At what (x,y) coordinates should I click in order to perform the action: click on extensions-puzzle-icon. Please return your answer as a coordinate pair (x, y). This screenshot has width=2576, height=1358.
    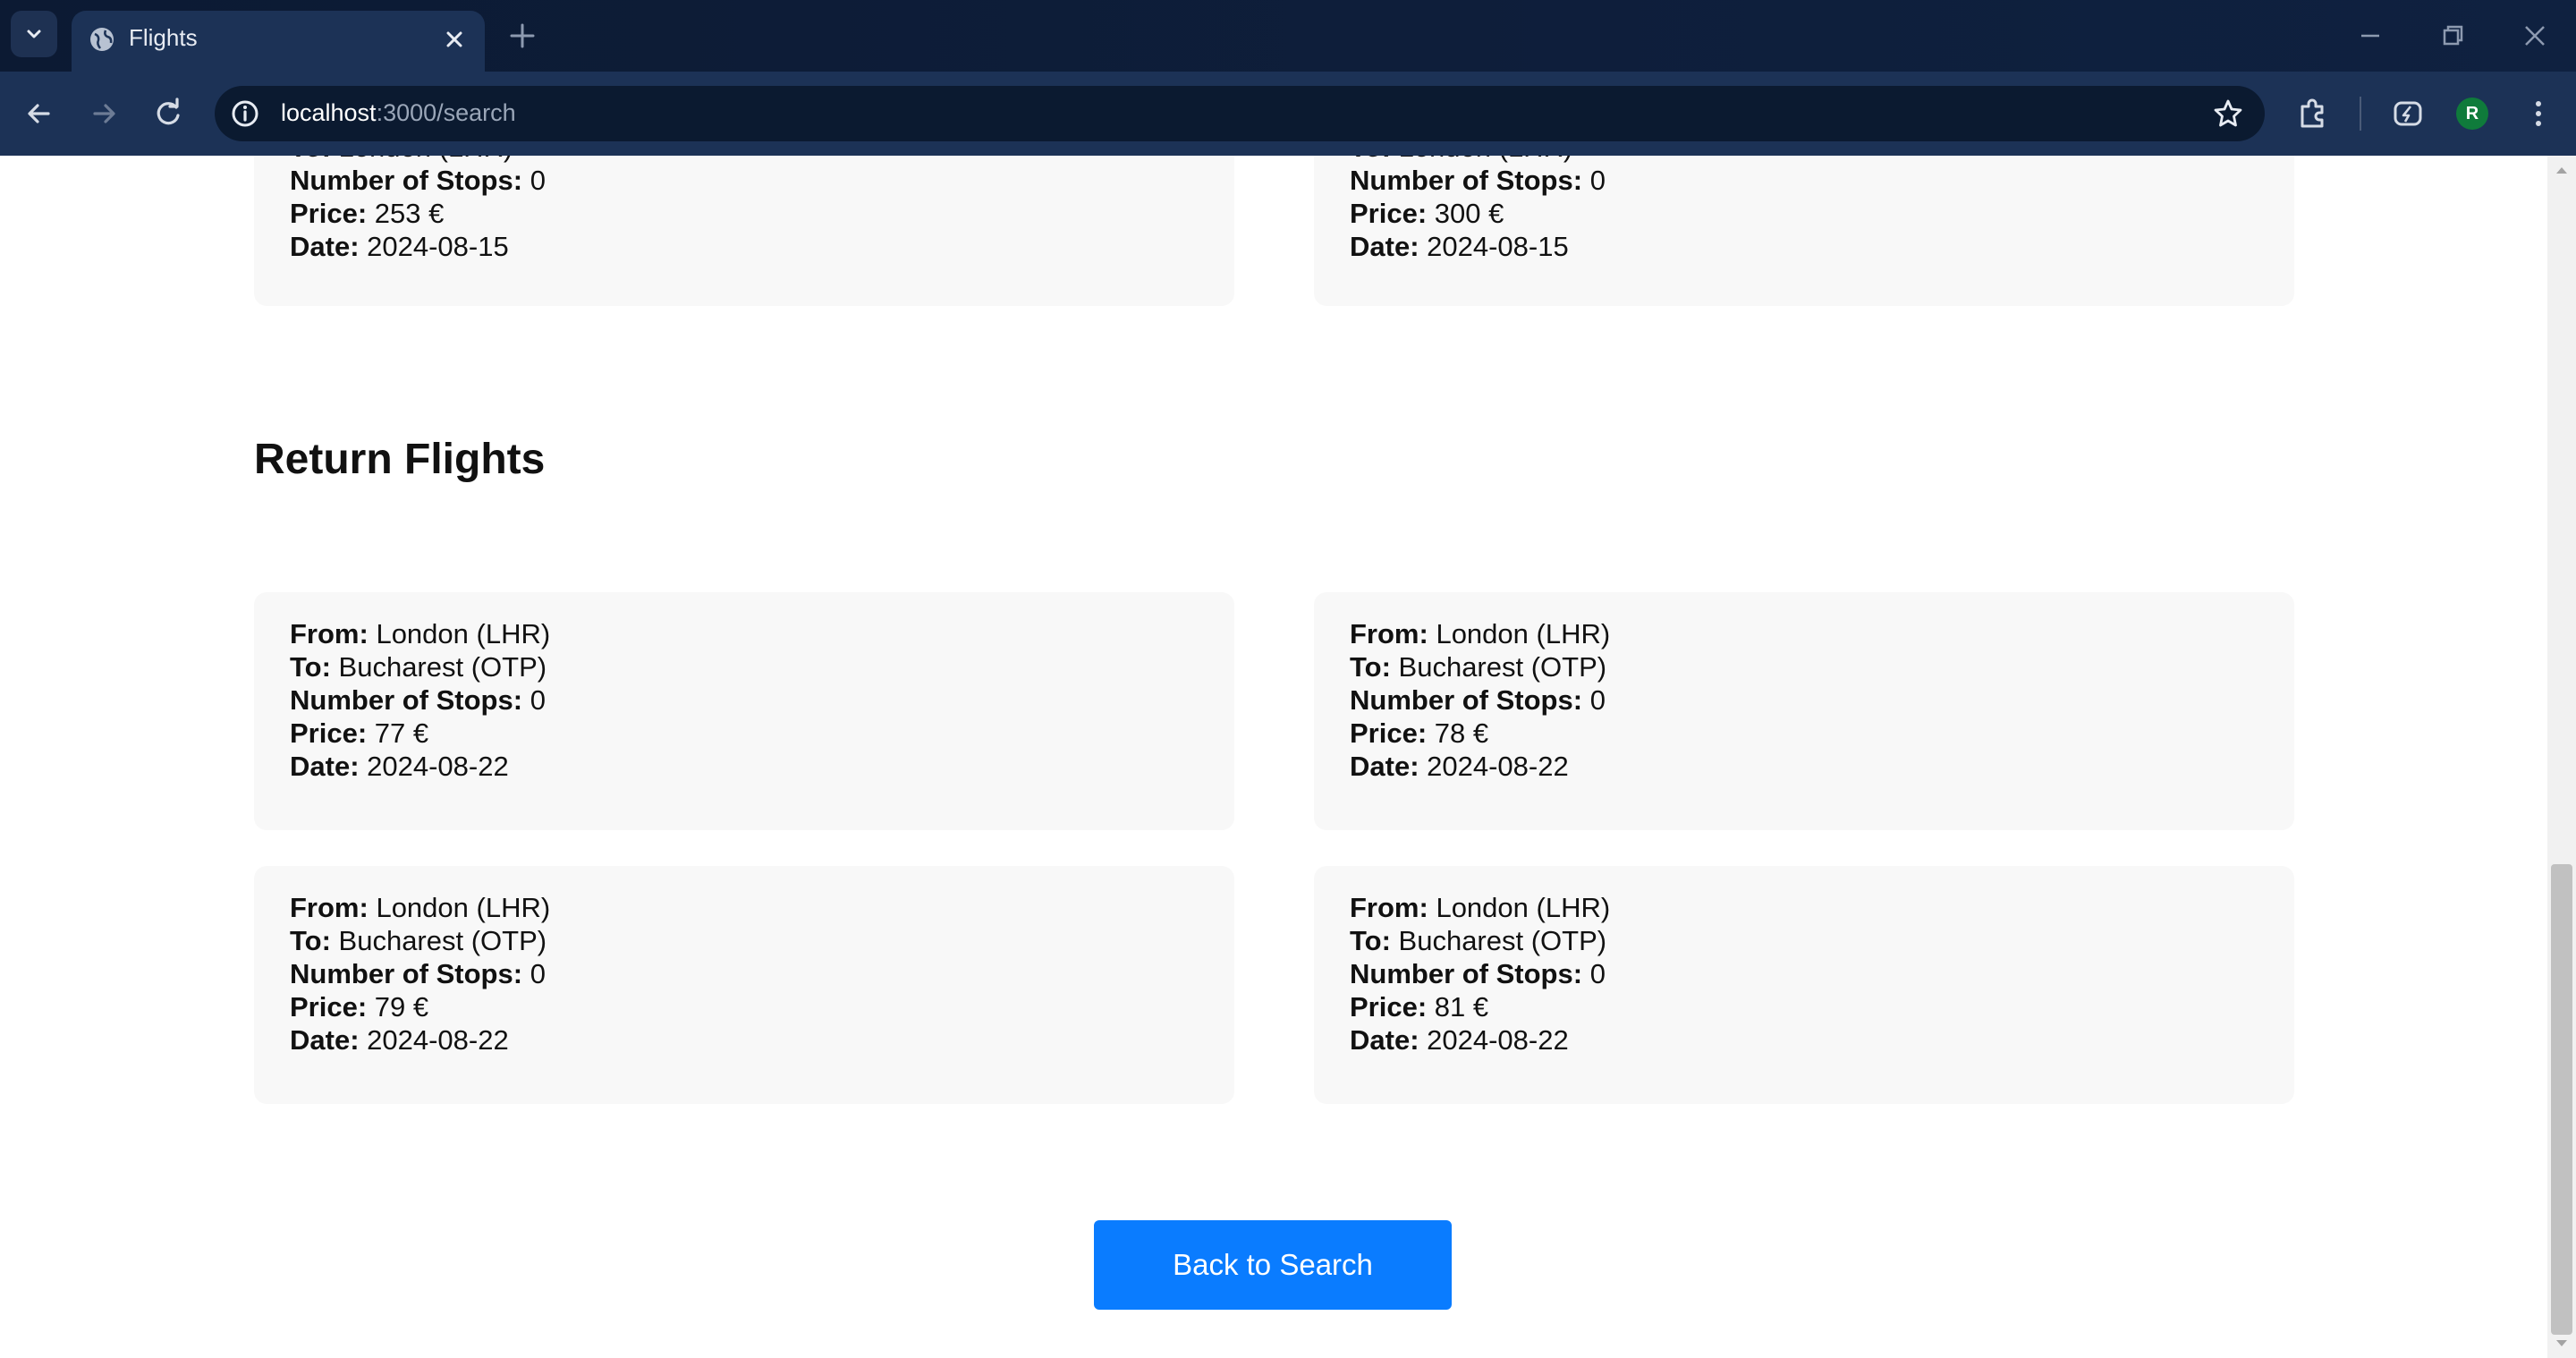
    Looking at the image, I should click on (2313, 114).